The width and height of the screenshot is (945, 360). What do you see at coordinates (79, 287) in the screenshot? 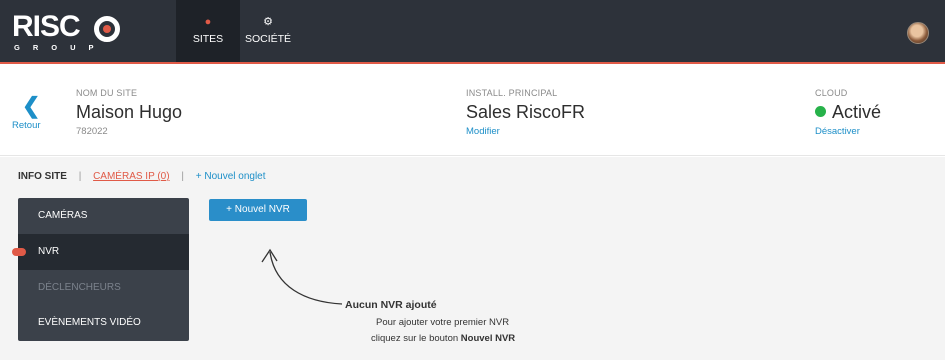
I see `menu-item-label: DÉCLENCHEURS` at bounding box center [79, 287].